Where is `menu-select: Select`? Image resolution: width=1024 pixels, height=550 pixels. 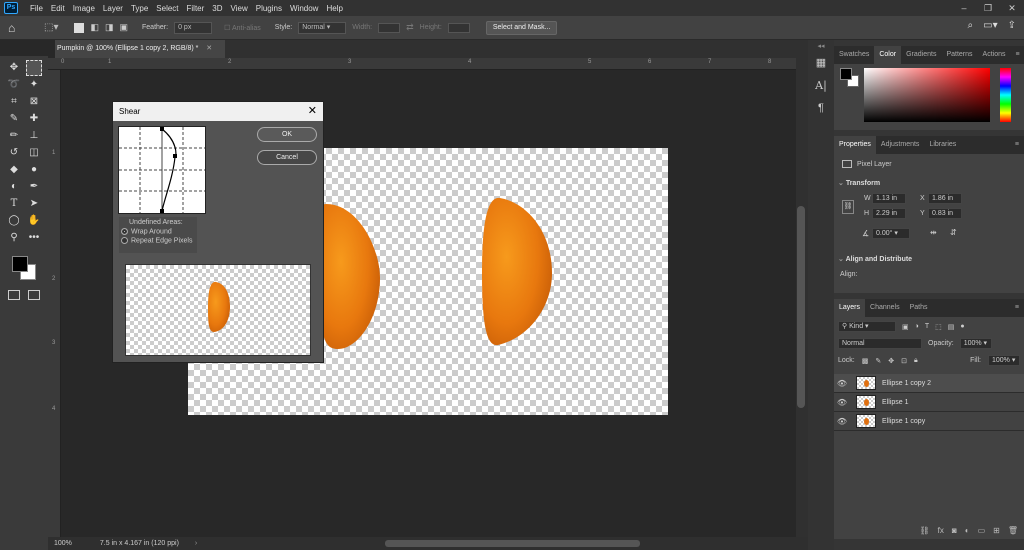 menu-select: Select is located at coordinates (167, 8).